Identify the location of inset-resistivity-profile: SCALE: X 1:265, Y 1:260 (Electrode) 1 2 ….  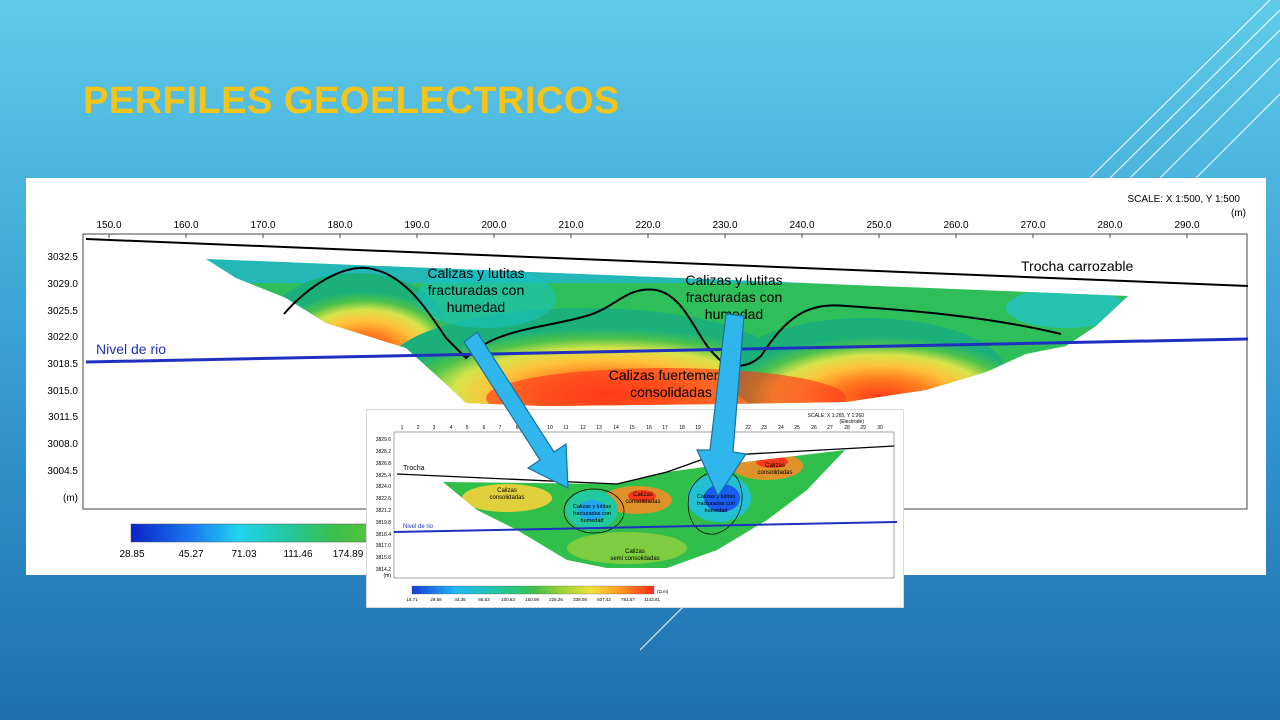
(635, 508).